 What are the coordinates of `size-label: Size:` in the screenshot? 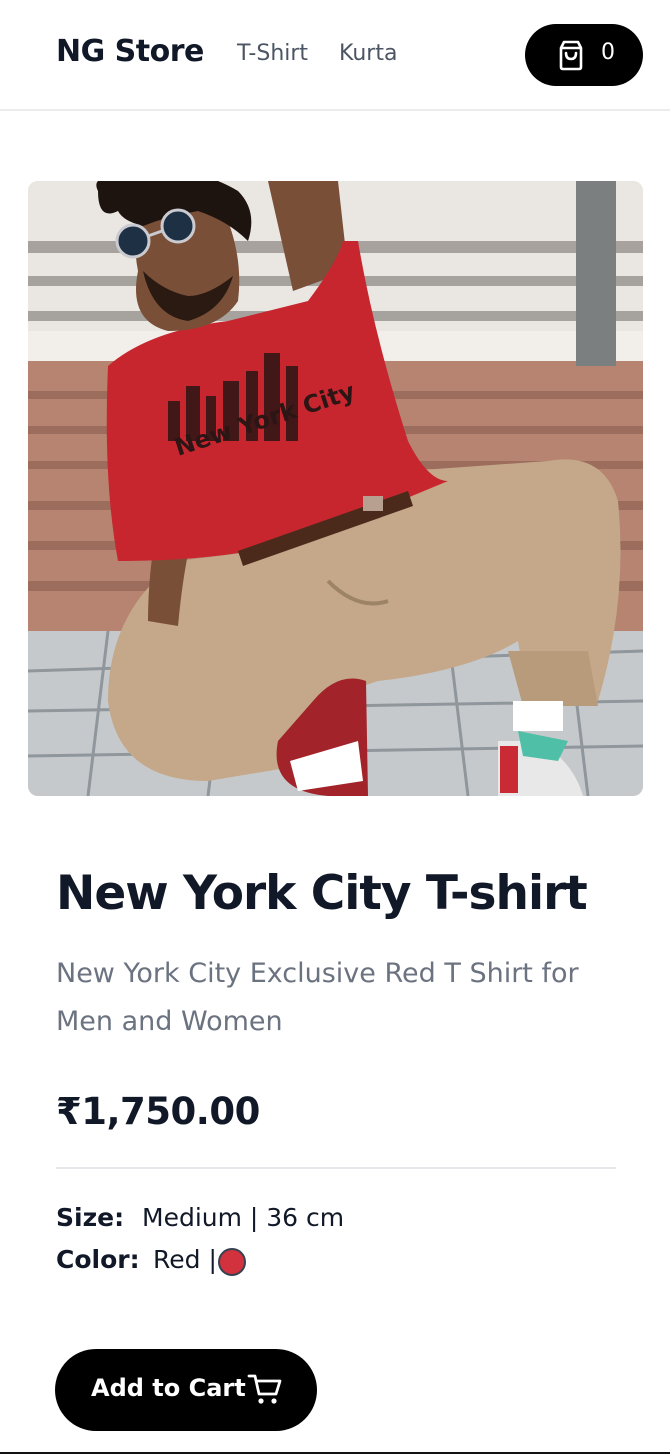 It's located at (90, 1217).